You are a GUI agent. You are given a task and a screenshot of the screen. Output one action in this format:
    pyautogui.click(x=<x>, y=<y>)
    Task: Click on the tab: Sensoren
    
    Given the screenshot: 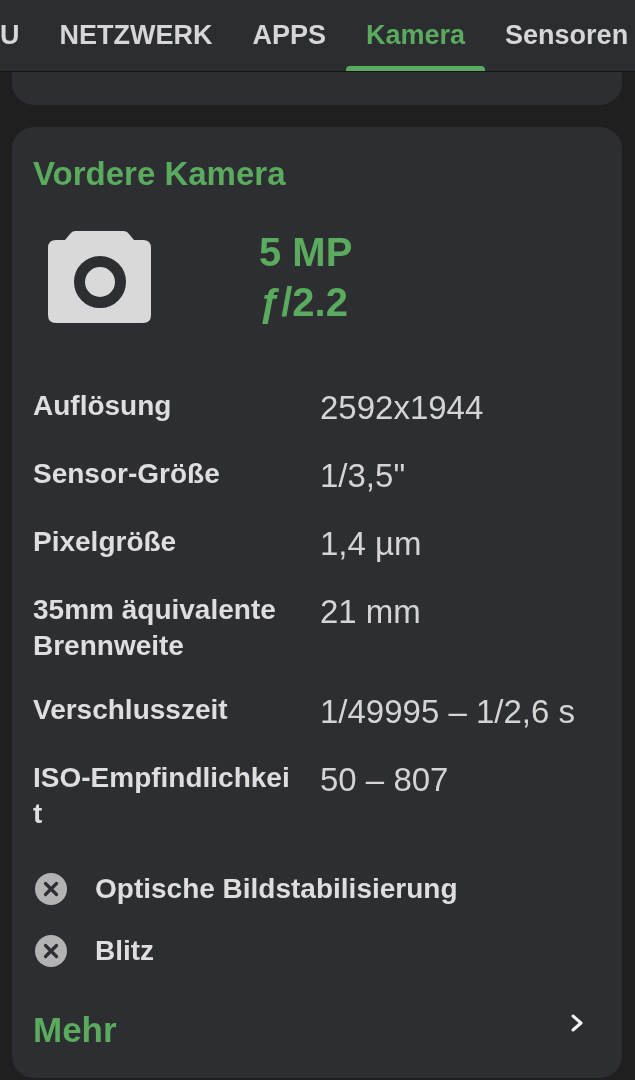 What is the action you would take?
    pyautogui.click(x=560, y=35)
    